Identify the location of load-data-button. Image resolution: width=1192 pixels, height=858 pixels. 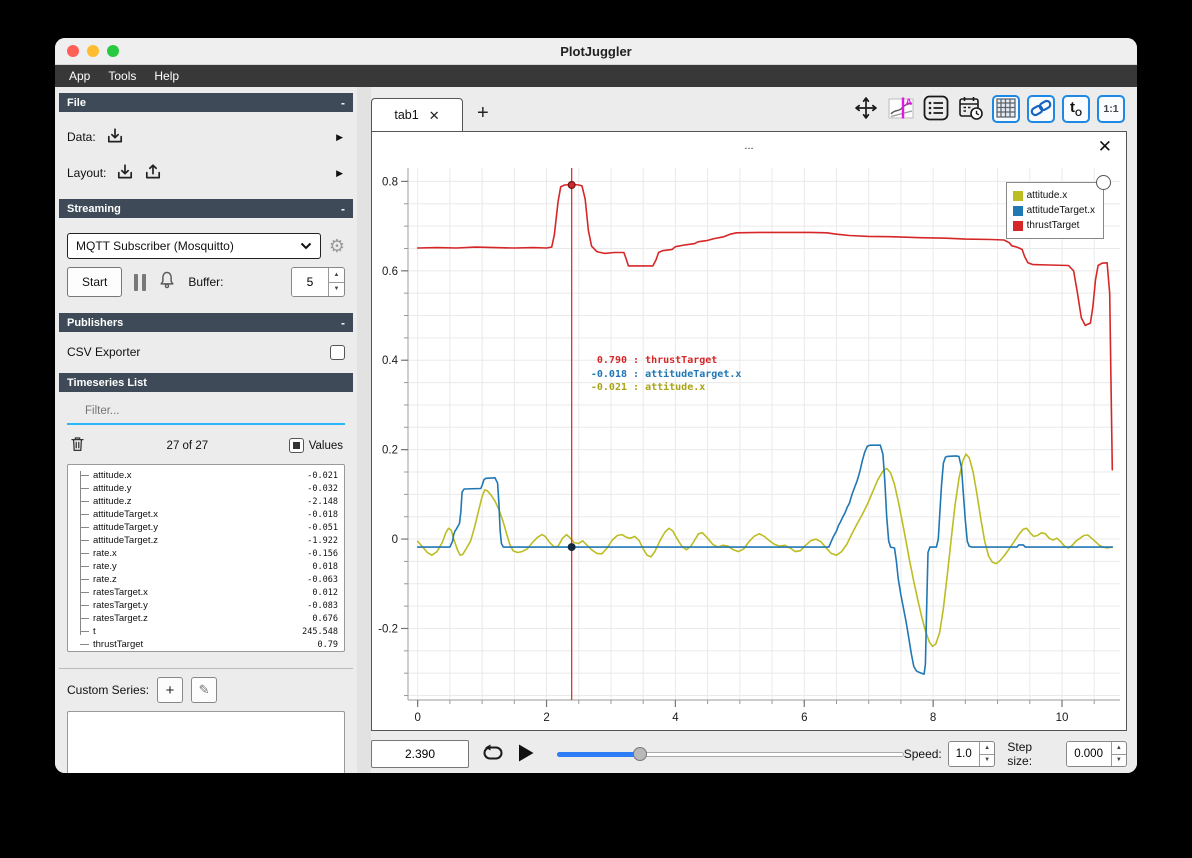
(115, 137).